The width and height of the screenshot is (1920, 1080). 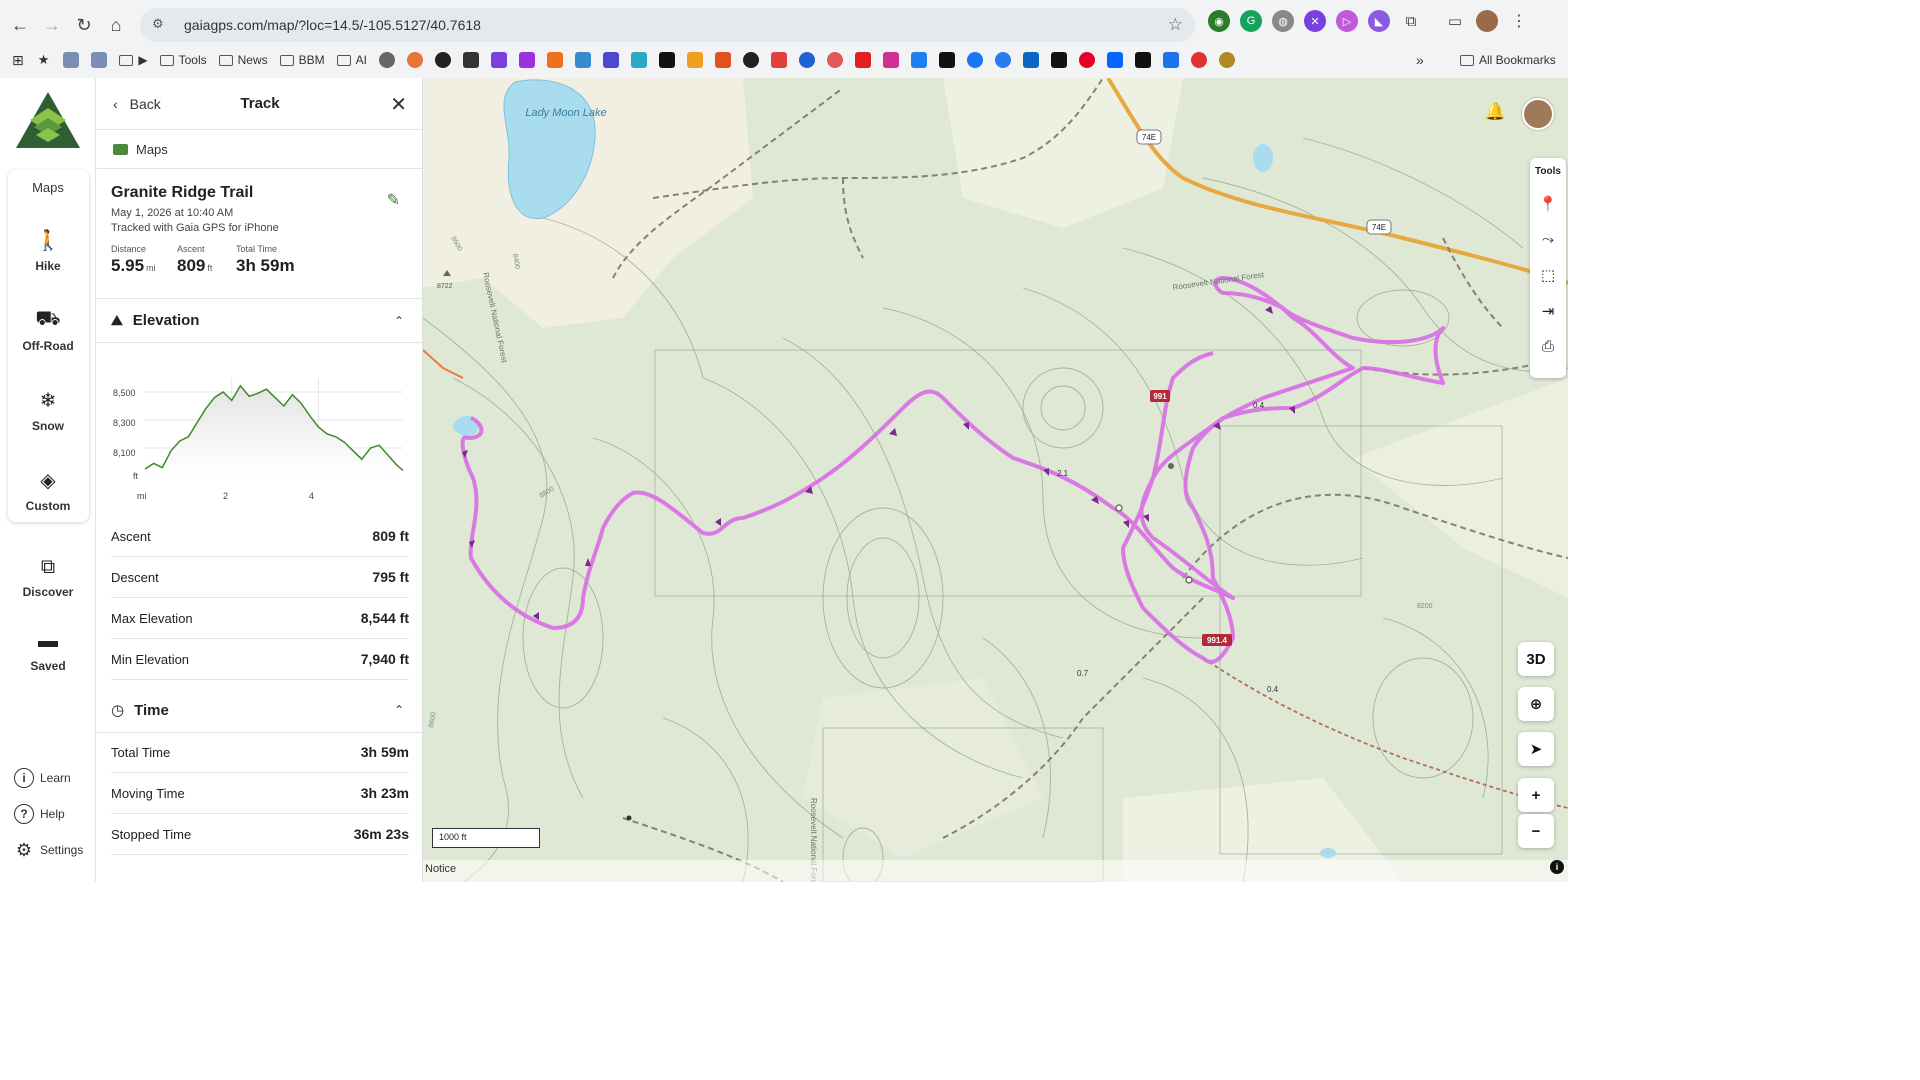 What do you see at coordinates (1175, 25) in the screenshot?
I see `bookmark-star-icon: ☆` at bounding box center [1175, 25].